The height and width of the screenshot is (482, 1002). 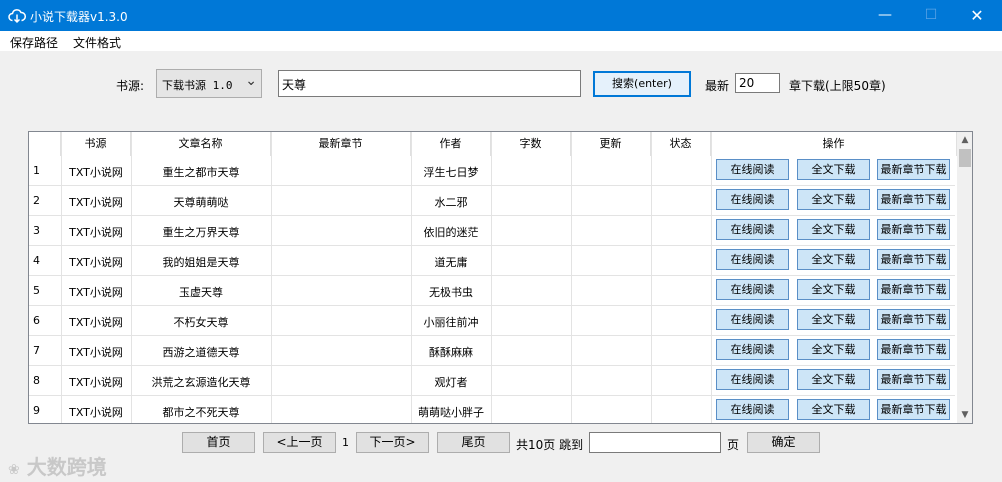 I want to click on menu-file-format: 文件格式, so click(x=97, y=42).